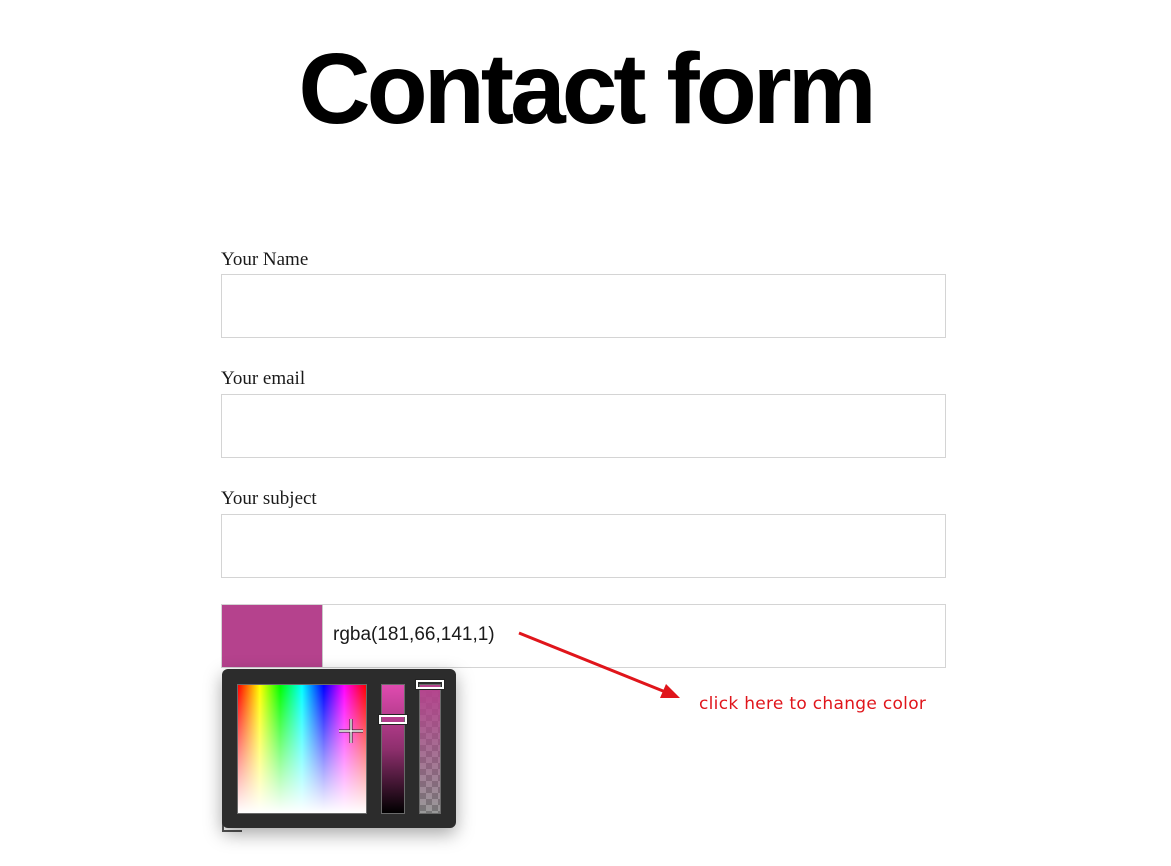 The height and width of the screenshot is (866, 1171). What do you see at coordinates (583, 306) in the screenshot?
I see `name-input` at bounding box center [583, 306].